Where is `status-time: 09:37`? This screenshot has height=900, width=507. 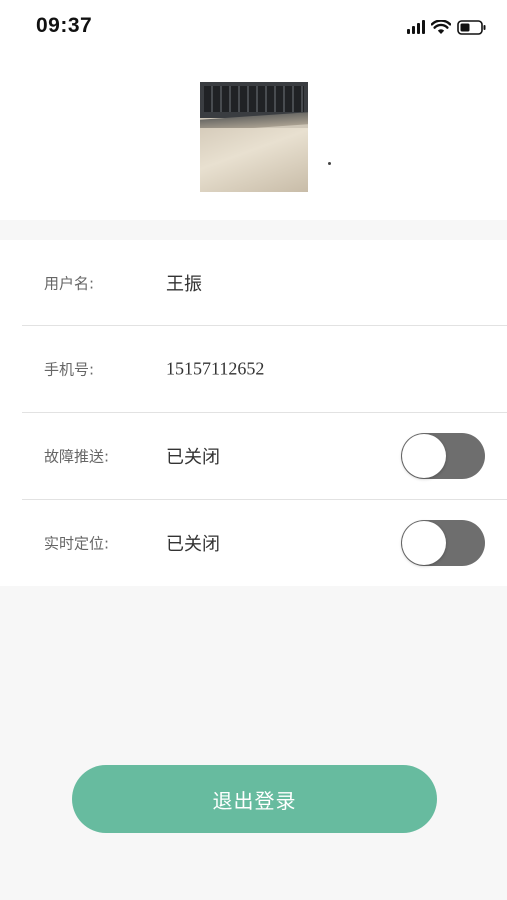
status-time: 09:37 is located at coordinates (64, 25).